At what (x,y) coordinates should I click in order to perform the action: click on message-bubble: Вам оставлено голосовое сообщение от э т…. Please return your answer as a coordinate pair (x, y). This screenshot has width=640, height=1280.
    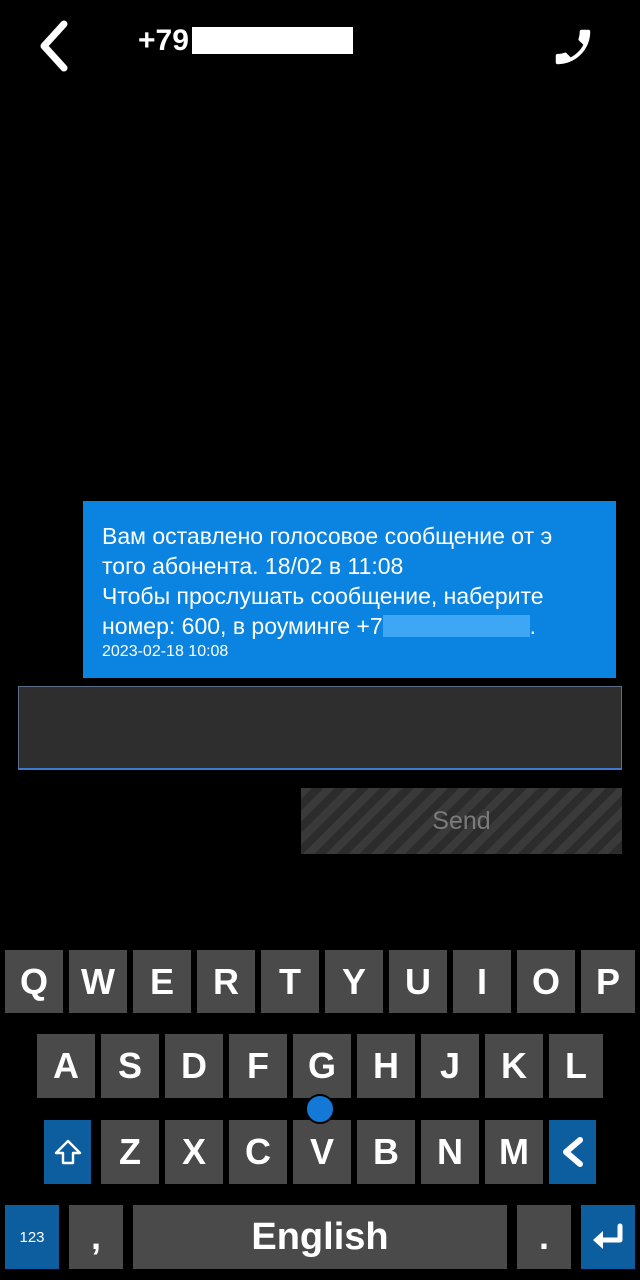
    Looking at the image, I should click on (349, 589).